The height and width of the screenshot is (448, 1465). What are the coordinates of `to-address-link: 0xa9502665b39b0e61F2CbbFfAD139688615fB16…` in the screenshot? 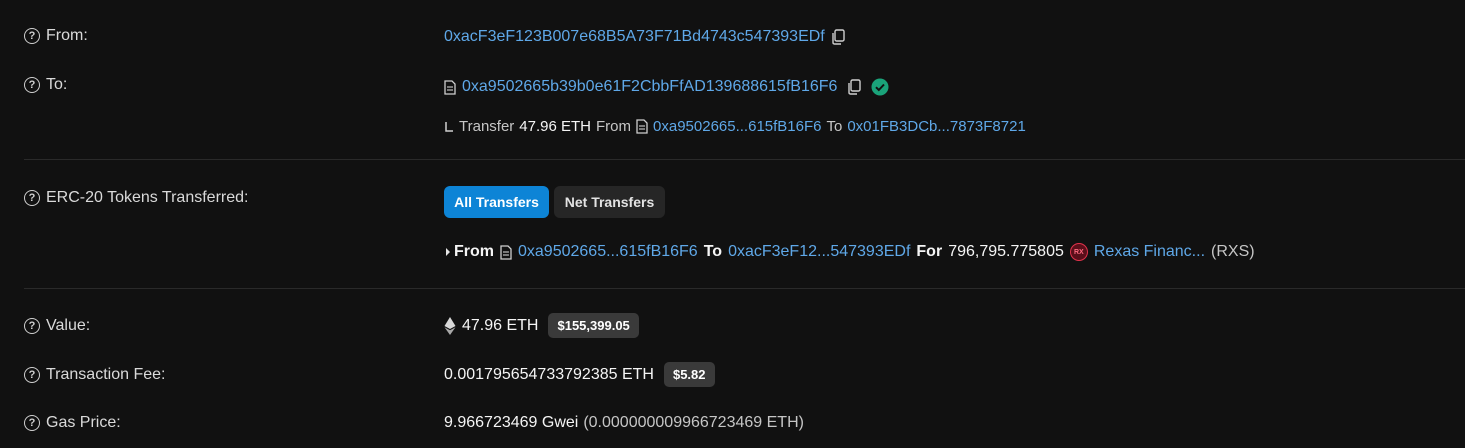 It's located at (649, 87).